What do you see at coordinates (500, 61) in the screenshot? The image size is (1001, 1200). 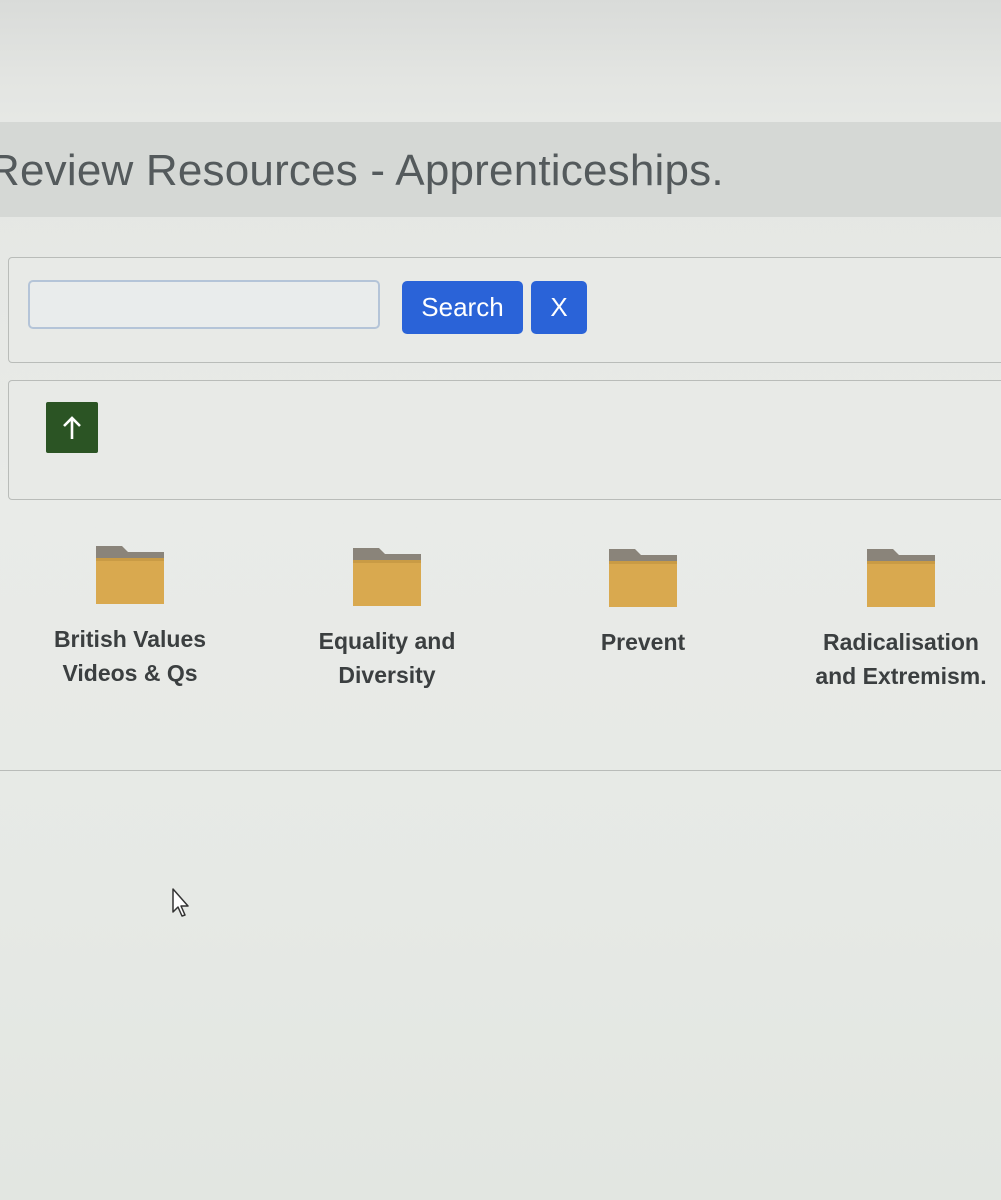 I see `browser-top-area` at bounding box center [500, 61].